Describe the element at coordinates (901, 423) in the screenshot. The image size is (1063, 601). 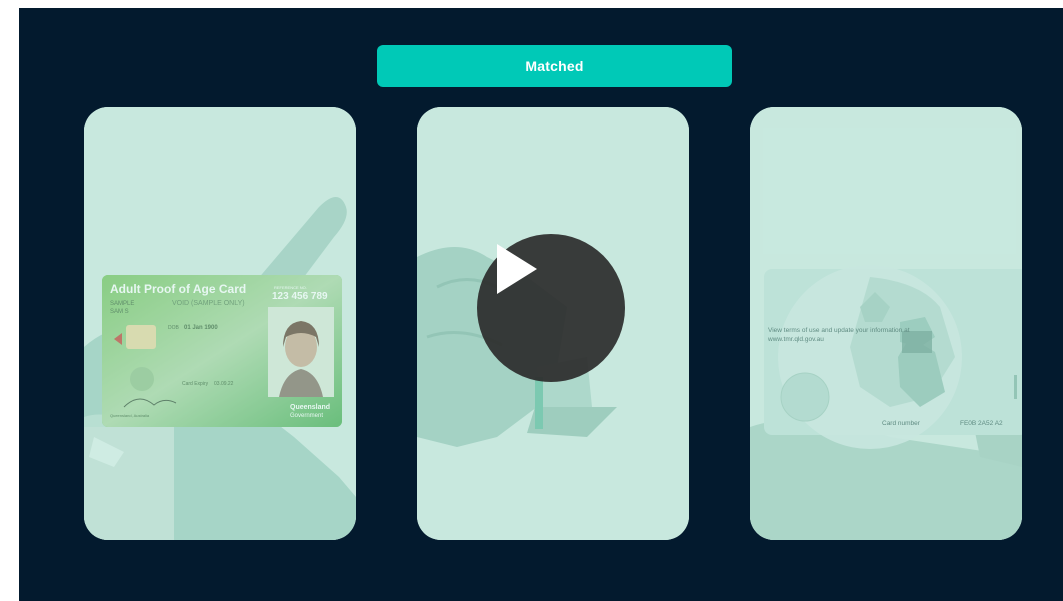
I see `card-number-label: Card number` at that location.